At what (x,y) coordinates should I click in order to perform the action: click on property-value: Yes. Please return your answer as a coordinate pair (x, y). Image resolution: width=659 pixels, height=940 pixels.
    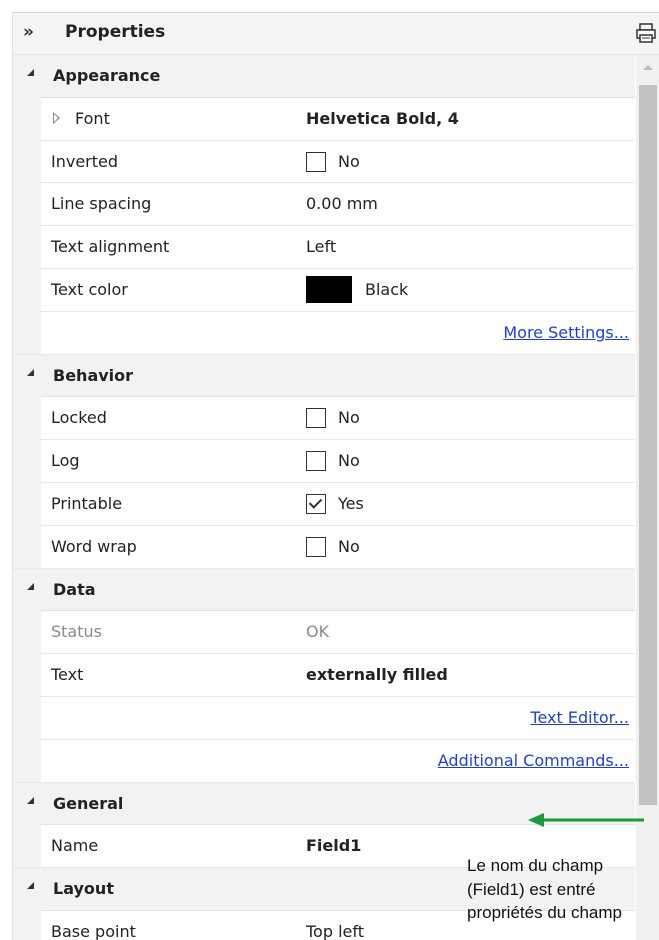
    Looking at the image, I should click on (351, 503).